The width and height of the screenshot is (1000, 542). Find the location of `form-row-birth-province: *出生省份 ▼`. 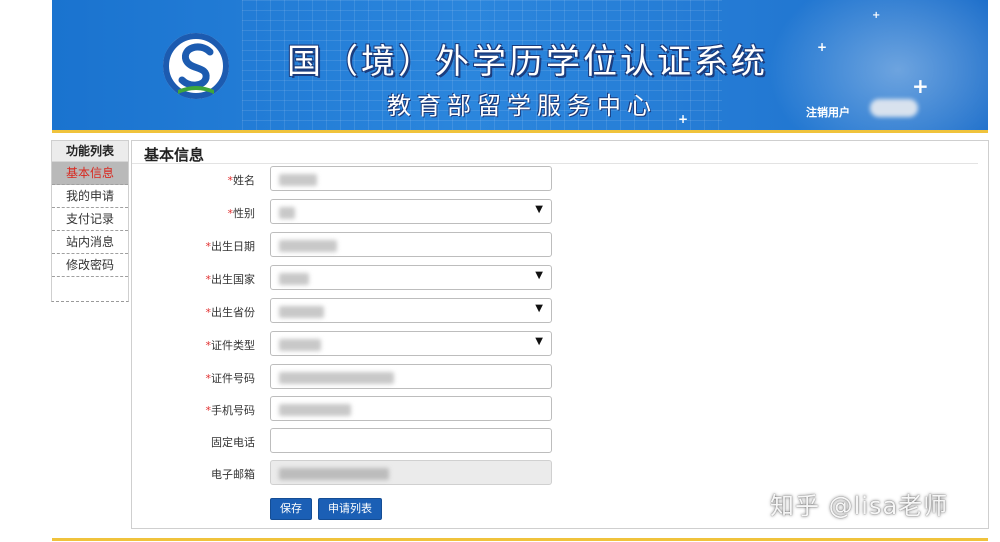

form-row-birth-province: *出生省份 ▼ is located at coordinates (347, 311).